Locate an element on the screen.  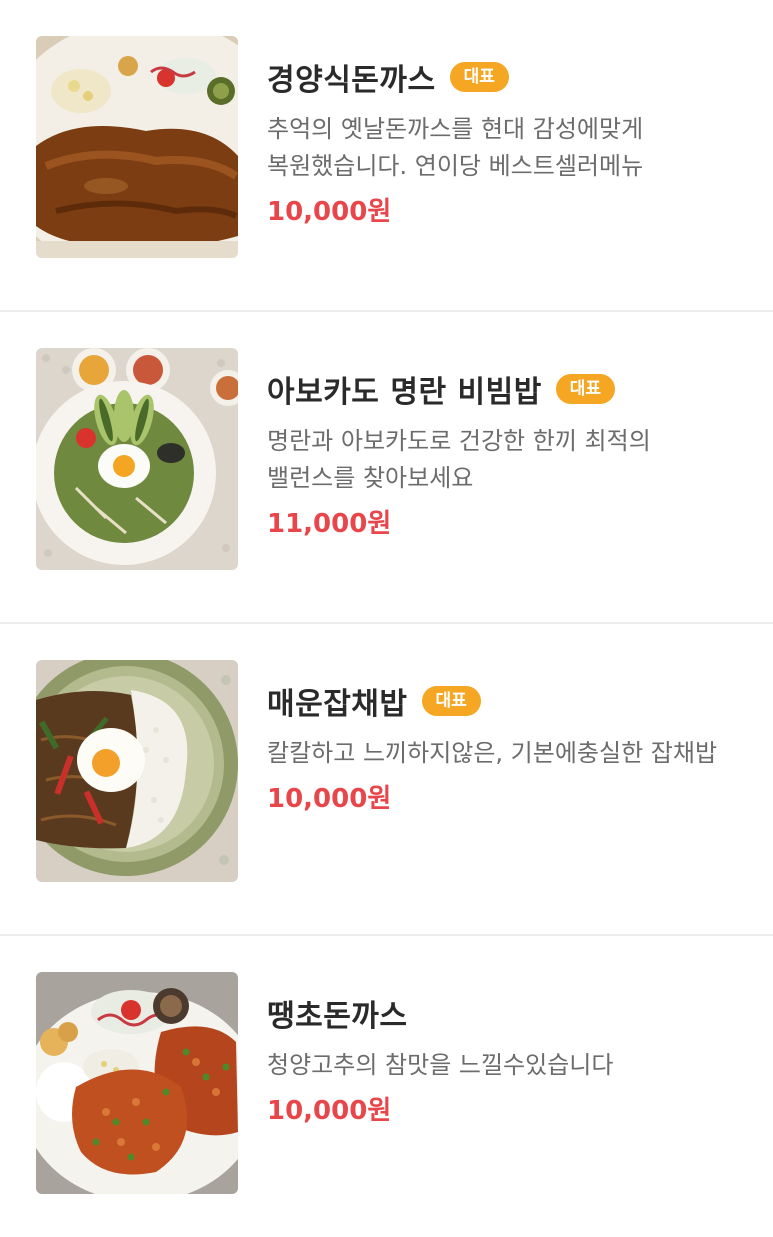
title-row: 경양식돈까스 대표 is located at coordinates (505, 77).